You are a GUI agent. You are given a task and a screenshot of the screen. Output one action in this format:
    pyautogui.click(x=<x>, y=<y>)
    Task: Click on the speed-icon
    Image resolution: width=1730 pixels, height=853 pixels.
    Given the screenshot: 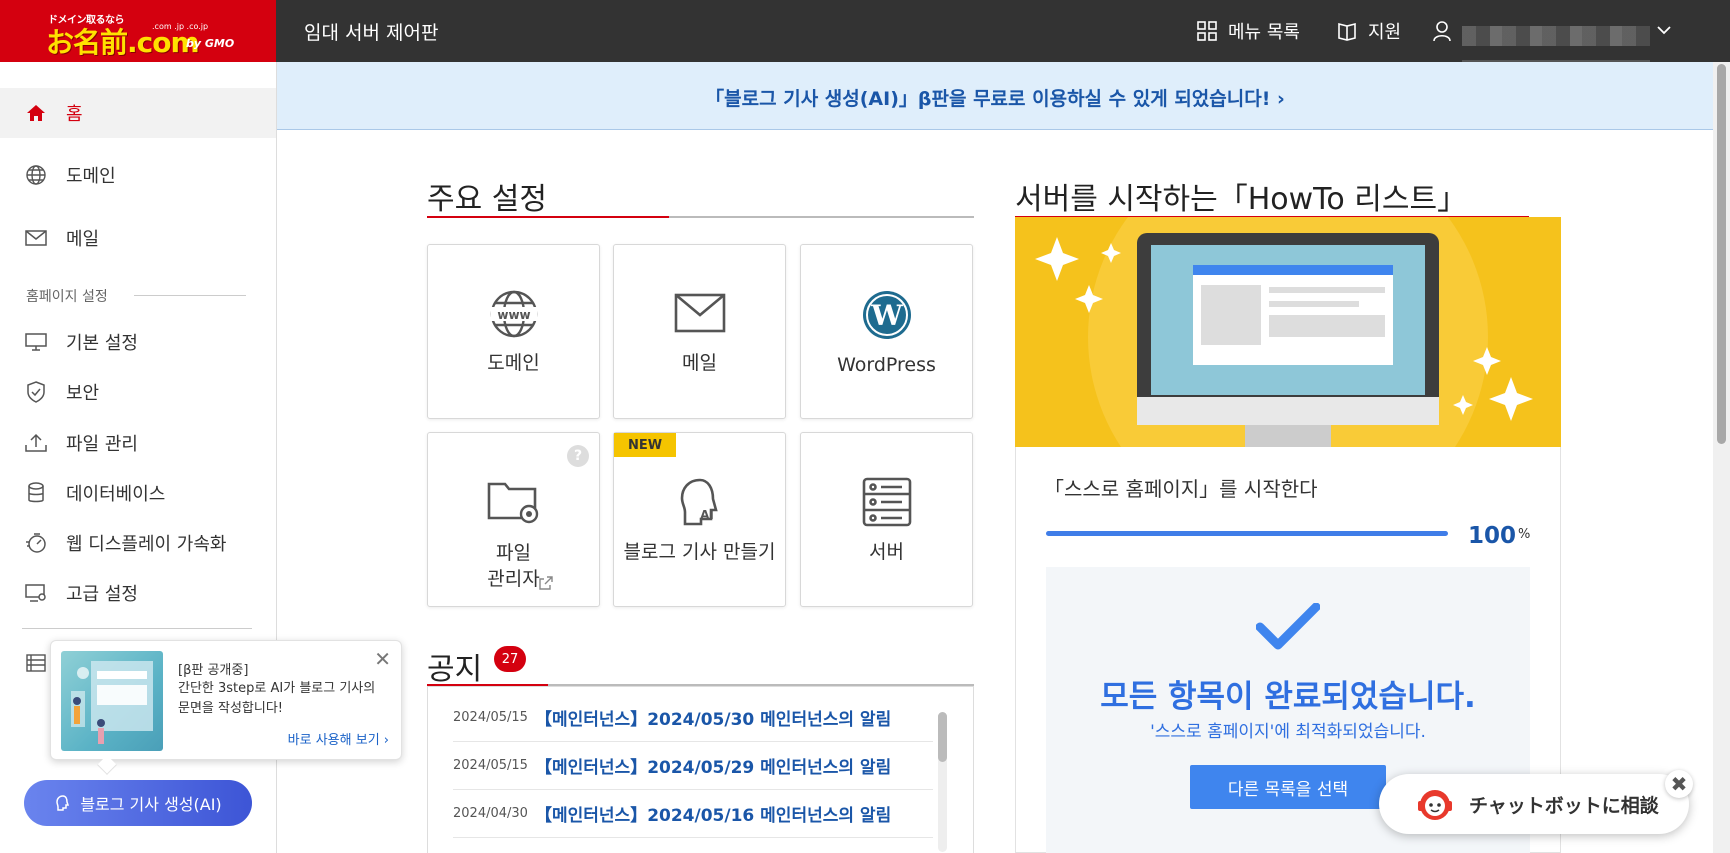 What is the action you would take?
    pyautogui.click(x=36, y=543)
    